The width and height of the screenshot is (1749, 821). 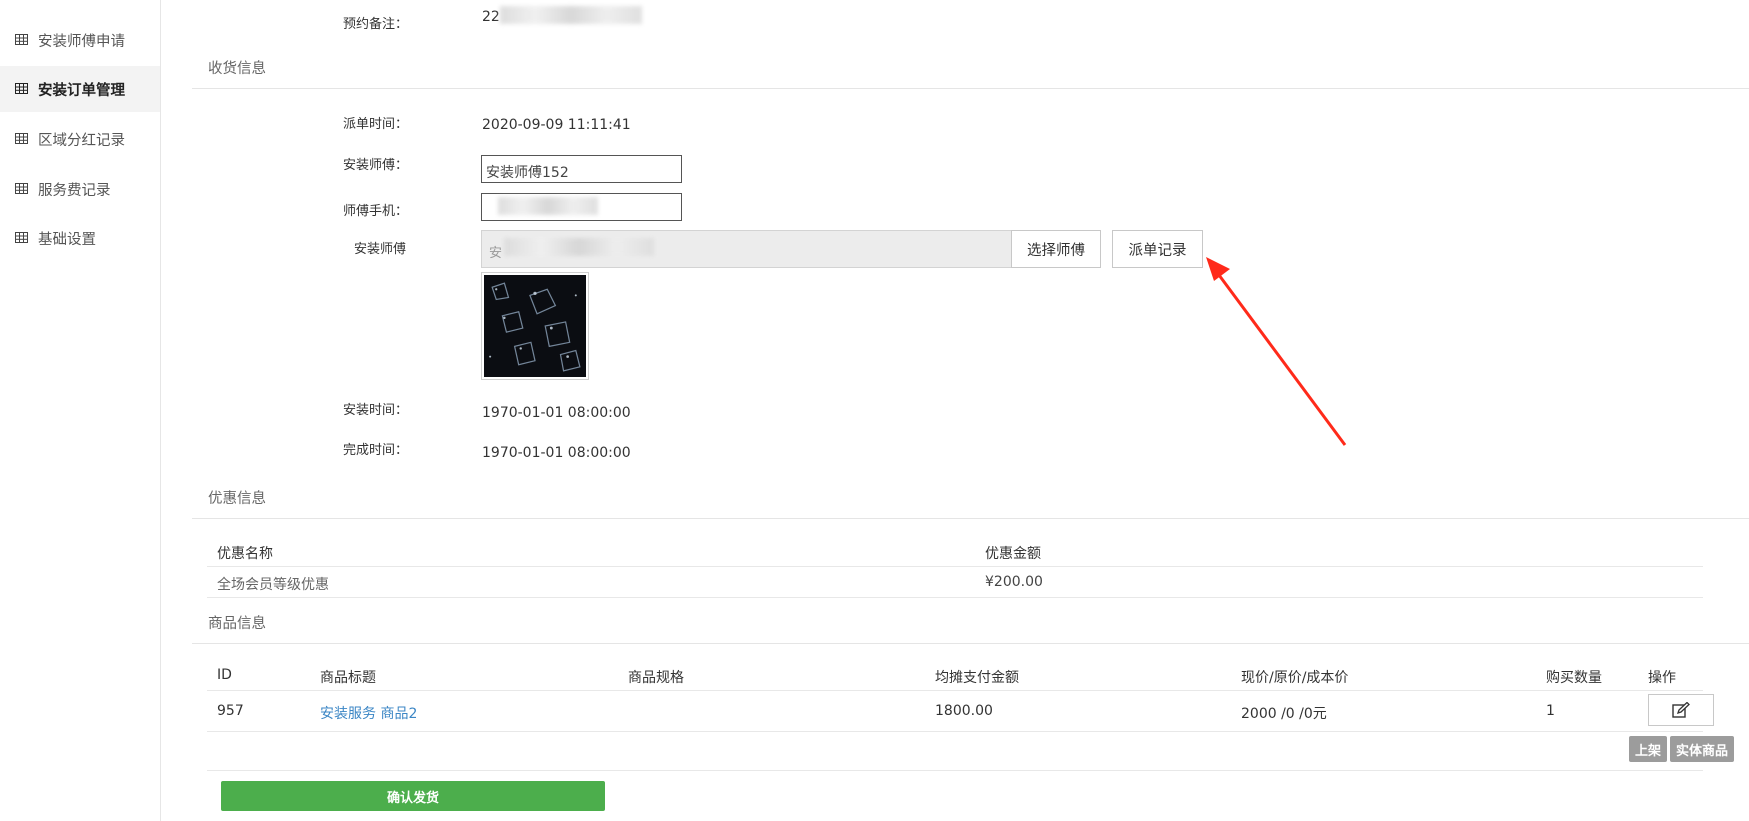 I want to click on status-badge-on-shelf: 上架, so click(x=1648, y=749).